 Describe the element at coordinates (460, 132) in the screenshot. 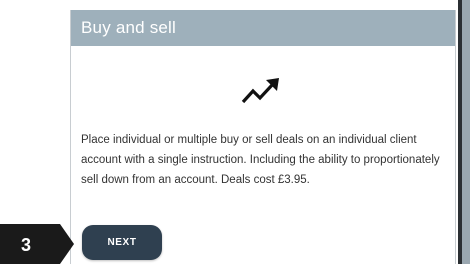

I see `right-edge-divider` at that location.